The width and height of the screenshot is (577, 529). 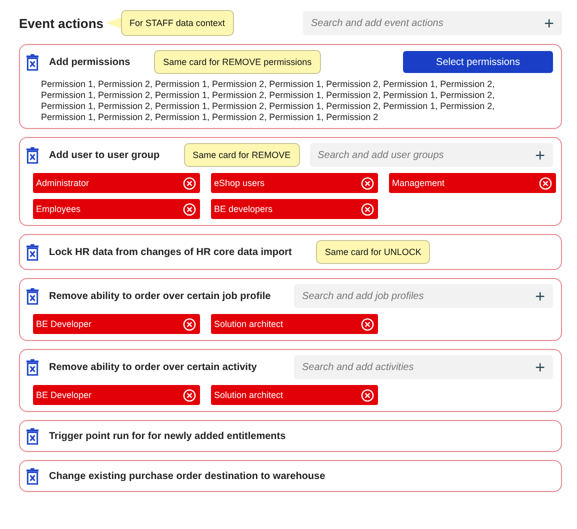 I want to click on card-title: Add permissions, so click(x=89, y=62).